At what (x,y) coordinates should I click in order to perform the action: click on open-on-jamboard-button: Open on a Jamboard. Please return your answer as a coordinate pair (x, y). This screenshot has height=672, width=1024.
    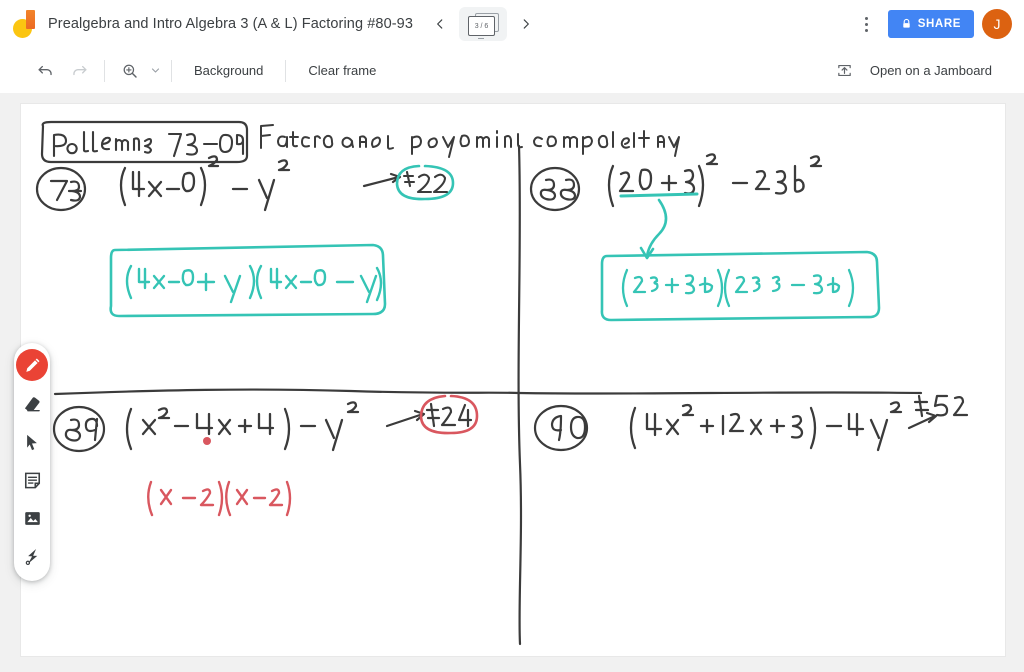
    Looking at the image, I should click on (934, 71).